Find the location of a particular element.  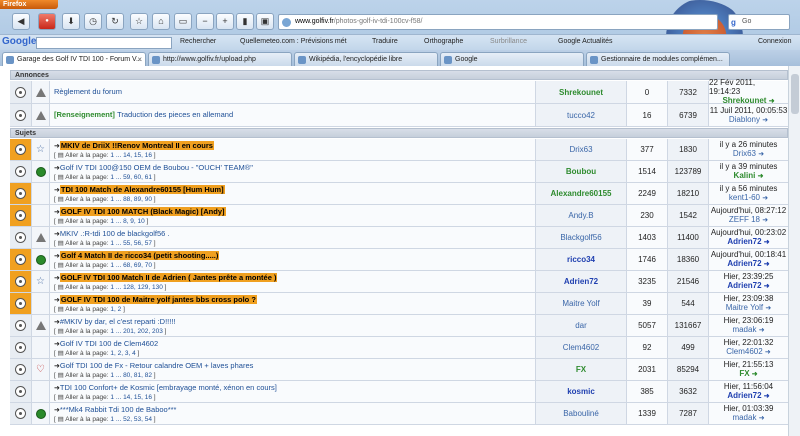

google-search-button: Rechercher is located at coordinates (198, 41).